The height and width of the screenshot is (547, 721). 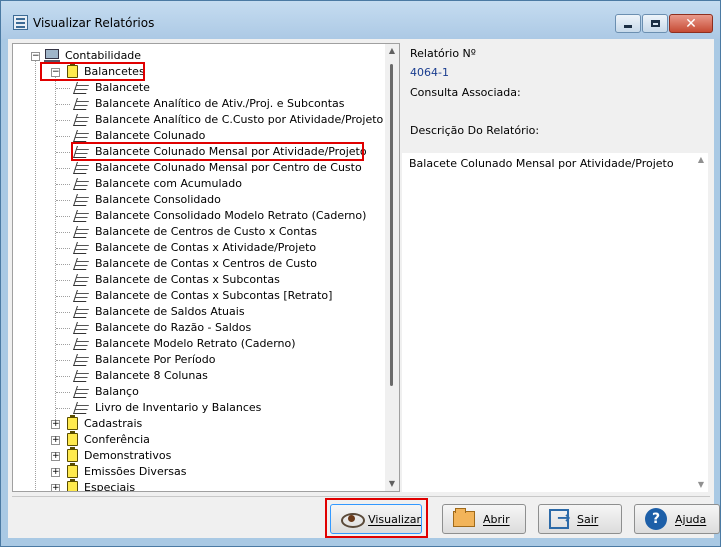 What do you see at coordinates (201, 455) in the screenshot?
I see `tree-group-item: + Demonstrativos` at bounding box center [201, 455].